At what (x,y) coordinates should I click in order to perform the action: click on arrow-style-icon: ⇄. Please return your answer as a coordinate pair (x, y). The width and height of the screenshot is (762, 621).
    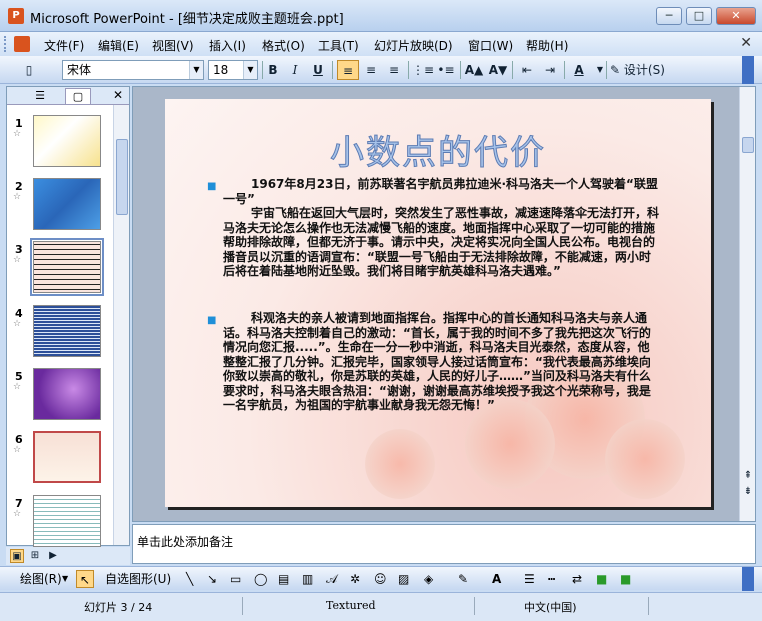
    Looking at the image, I should click on (577, 579).